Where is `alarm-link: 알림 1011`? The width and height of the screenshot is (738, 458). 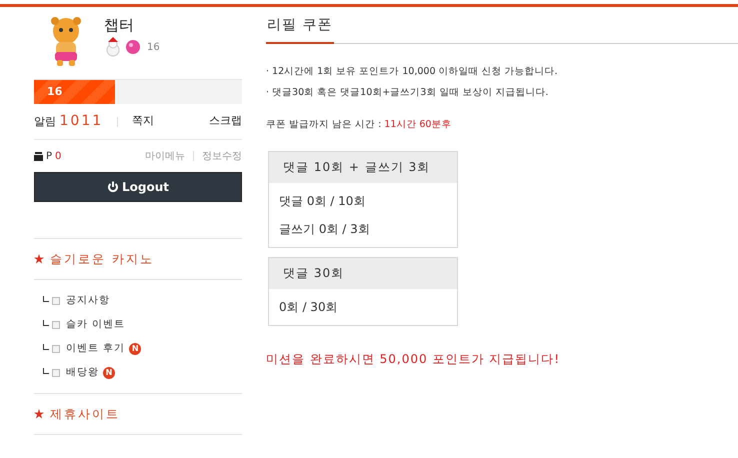
alarm-link: 알림 1011 is located at coordinates (69, 121).